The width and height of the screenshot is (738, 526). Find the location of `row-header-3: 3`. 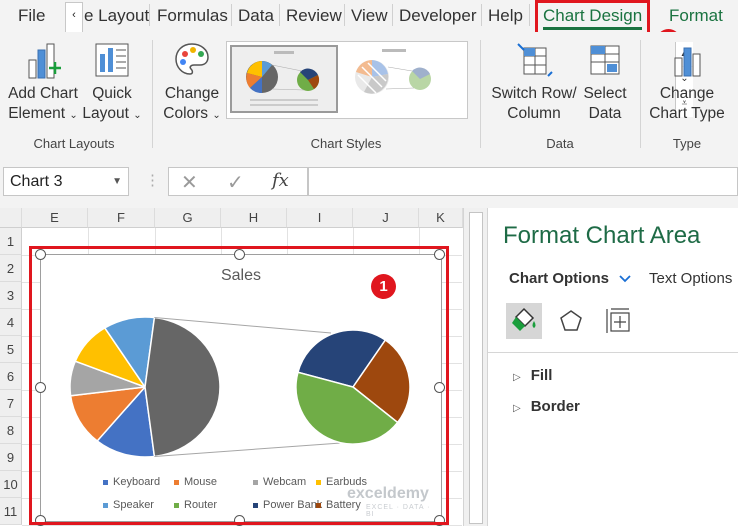

row-header-3: 3 is located at coordinates (11, 295).